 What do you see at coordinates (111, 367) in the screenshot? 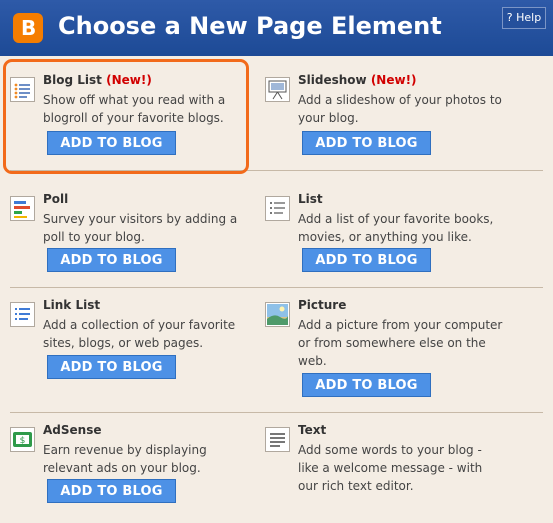
I see `add-link-list-button: ADD TO BLOG` at bounding box center [111, 367].